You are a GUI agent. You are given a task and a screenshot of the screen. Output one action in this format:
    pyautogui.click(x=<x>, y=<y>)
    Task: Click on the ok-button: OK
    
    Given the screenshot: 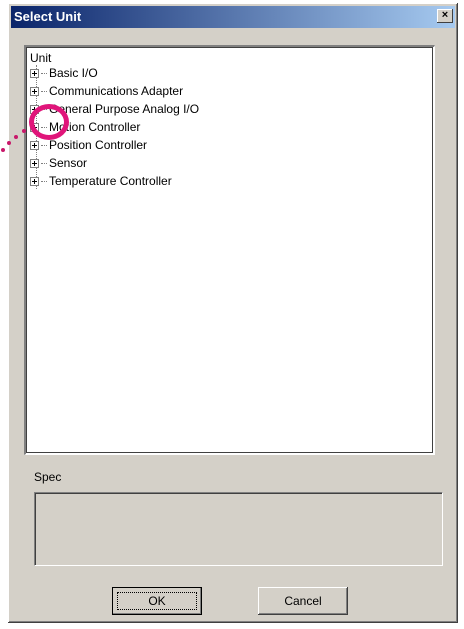 What is the action you would take?
    pyautogui.click(x=157, y=601)
    